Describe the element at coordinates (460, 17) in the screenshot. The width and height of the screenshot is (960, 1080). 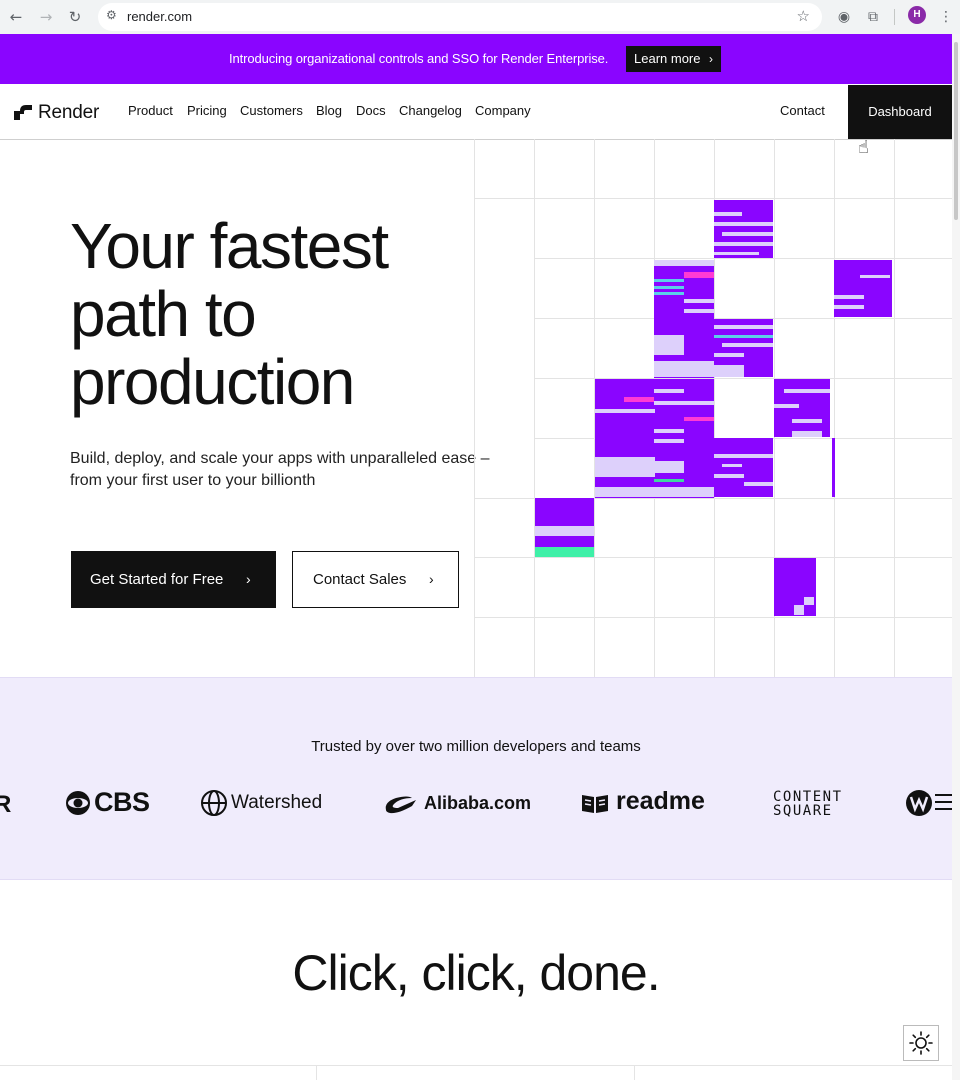
I see `address-bar: ⚙ render.com ☆` at that location.